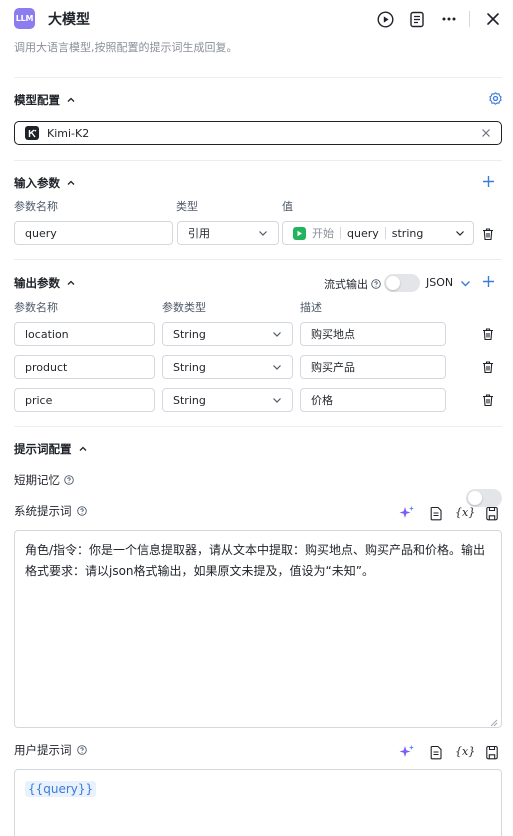  I want to click on output-description-field: 购买地点, so click(373, 334).